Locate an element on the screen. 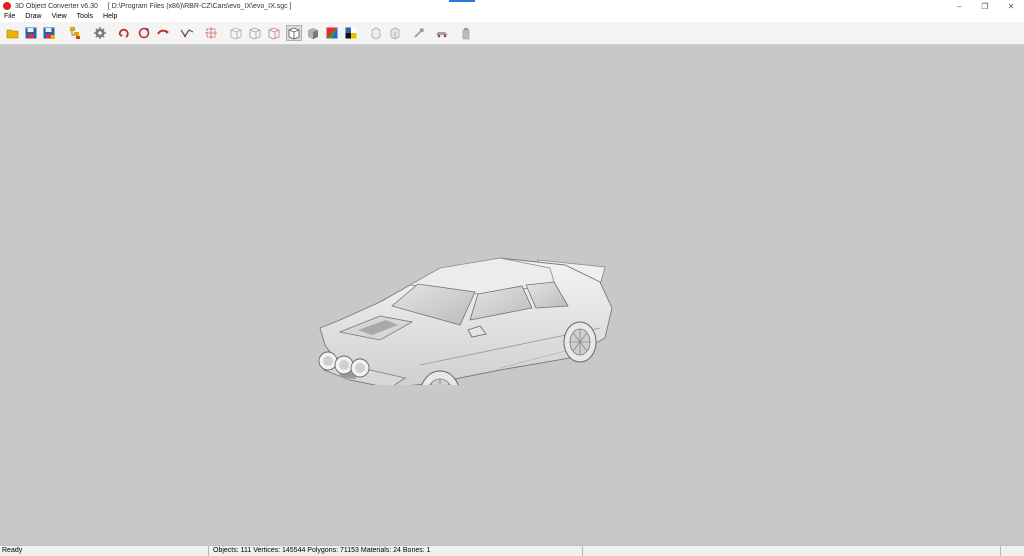 Image resolution: width=1024 pixels, height=556 pixels. close-button: ✕ is located at coordinates (1011, 6).